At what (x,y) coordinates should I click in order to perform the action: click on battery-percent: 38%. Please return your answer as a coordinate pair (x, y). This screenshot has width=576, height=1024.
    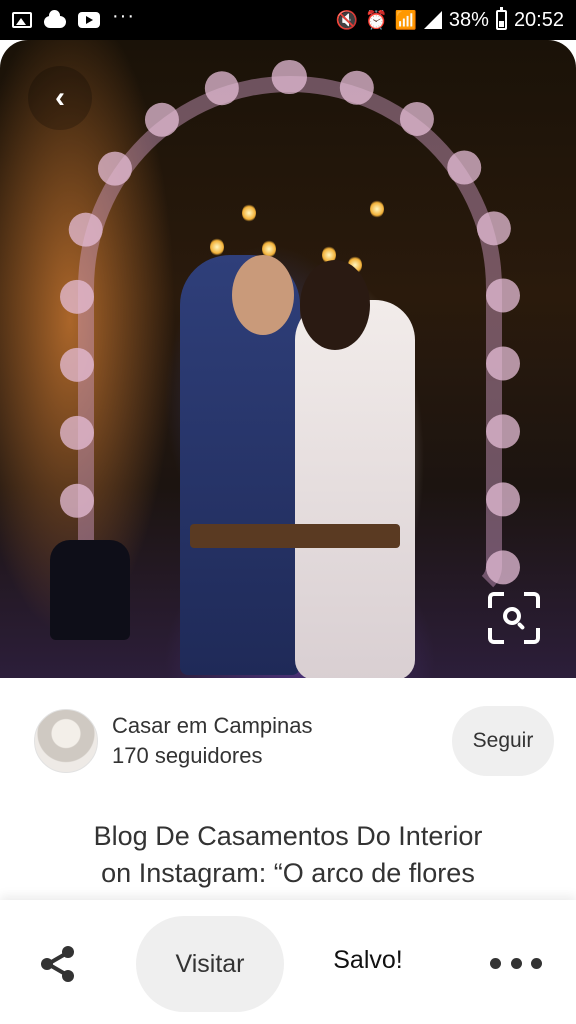
    Looking at the image, I should click on (468, 19).